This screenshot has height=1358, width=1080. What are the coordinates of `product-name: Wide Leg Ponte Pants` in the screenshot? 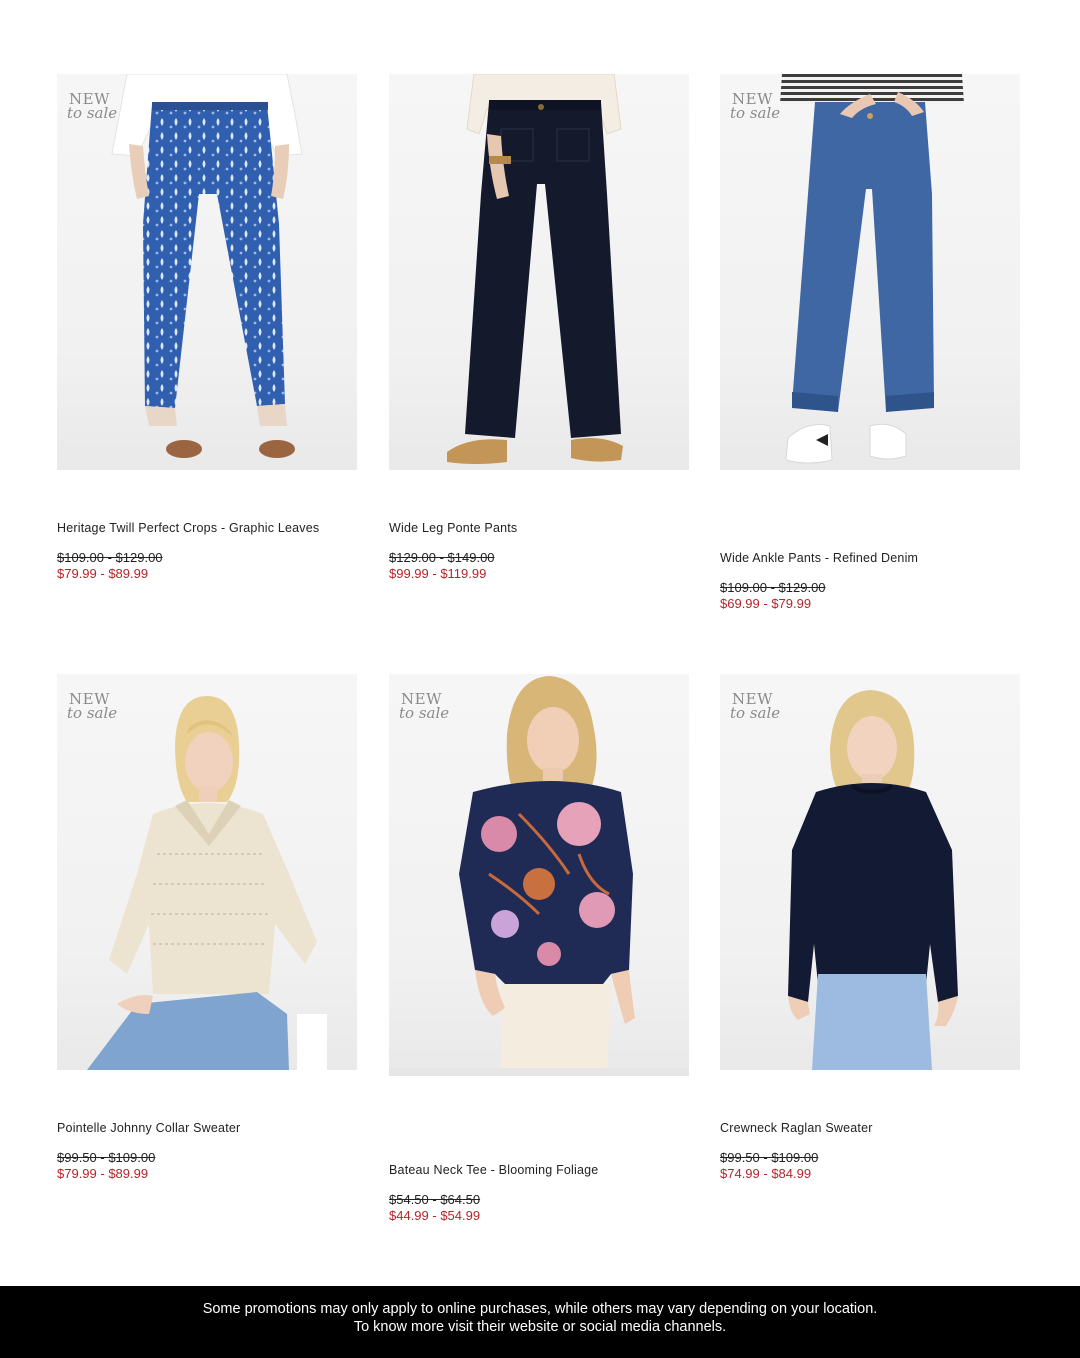 It's located at (453, 528).